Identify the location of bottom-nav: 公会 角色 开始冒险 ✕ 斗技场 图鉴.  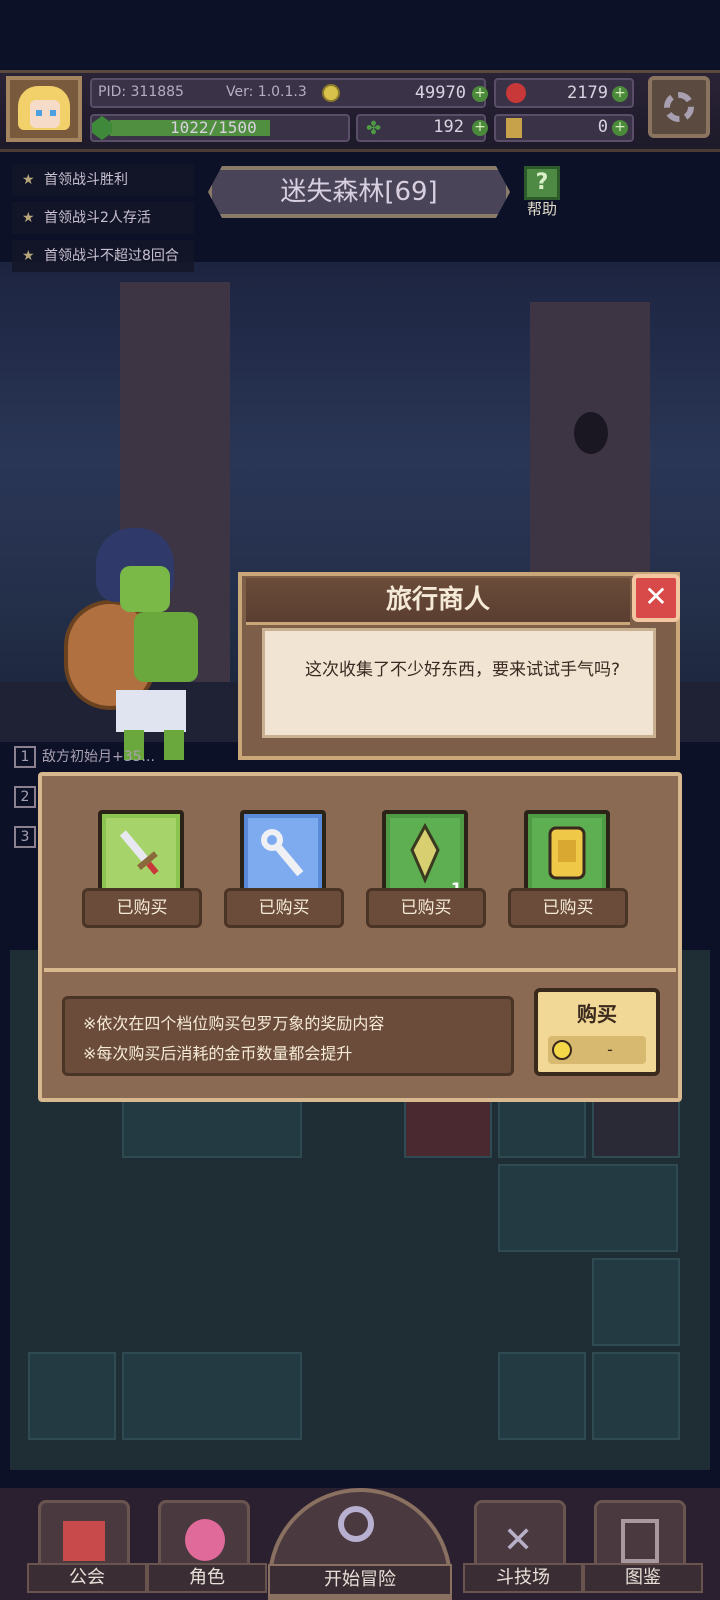
(360, 1544).